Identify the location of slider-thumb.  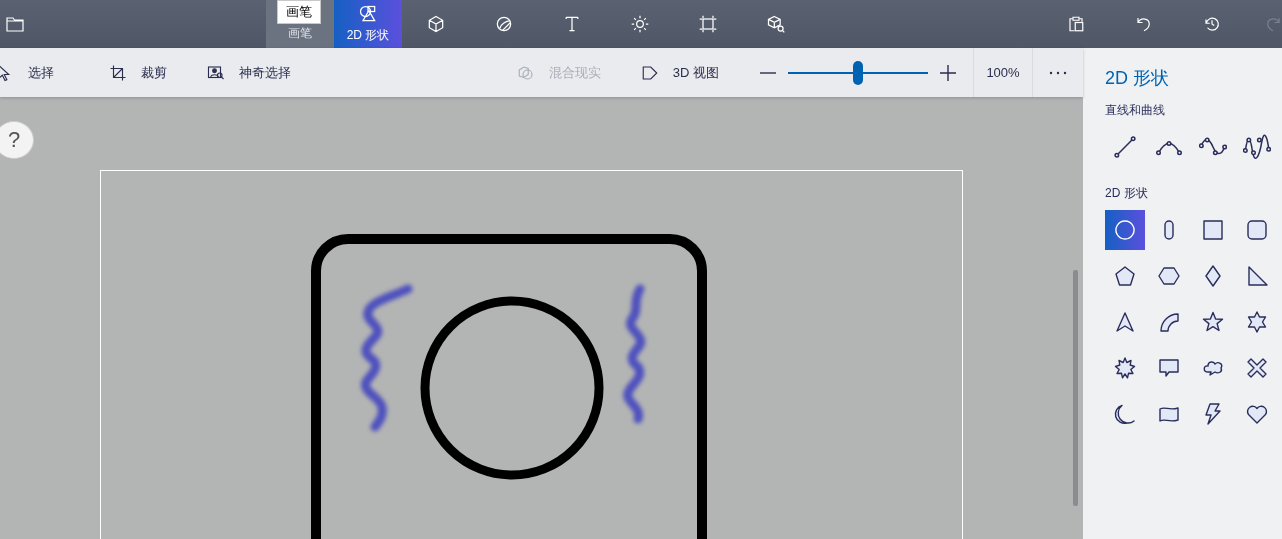
(858, 72).